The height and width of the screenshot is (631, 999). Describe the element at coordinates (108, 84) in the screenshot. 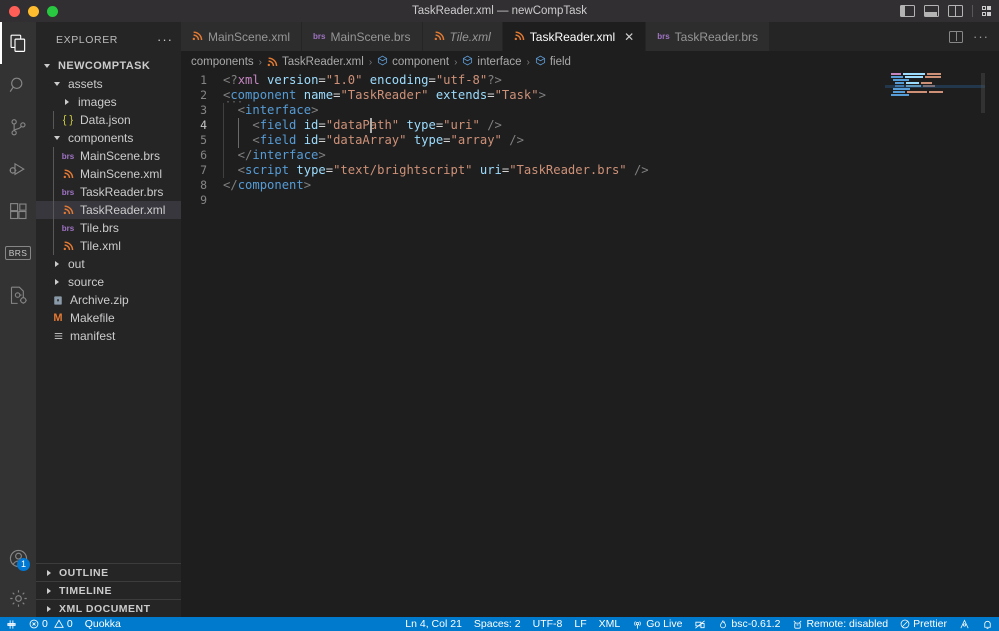

I see `explorer-item-assets: assets` at that location.